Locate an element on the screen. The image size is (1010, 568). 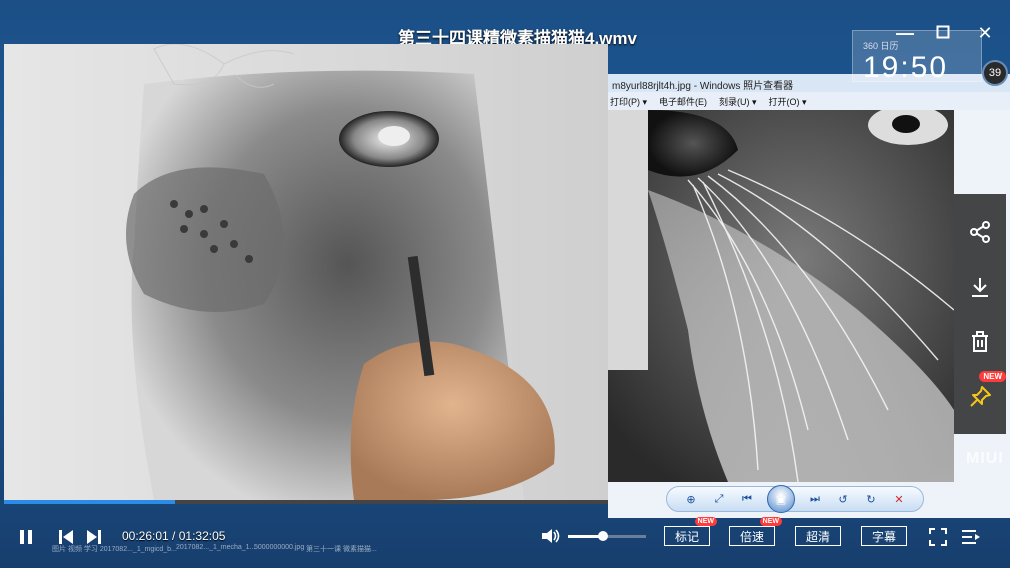
volume-icon is located at coordinates (551, 536).